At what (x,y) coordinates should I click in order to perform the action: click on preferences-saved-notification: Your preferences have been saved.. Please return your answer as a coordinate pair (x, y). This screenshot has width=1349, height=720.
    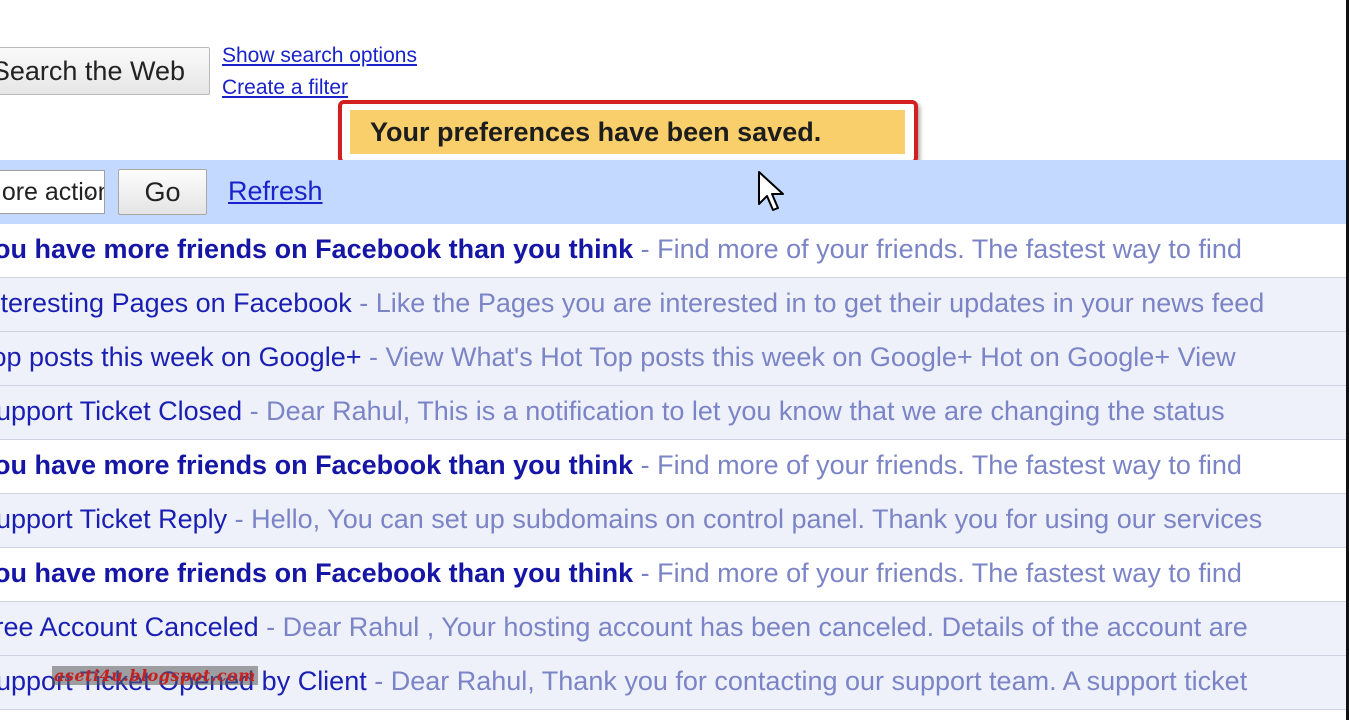
    Looking at the image, I should click on (627, 132).